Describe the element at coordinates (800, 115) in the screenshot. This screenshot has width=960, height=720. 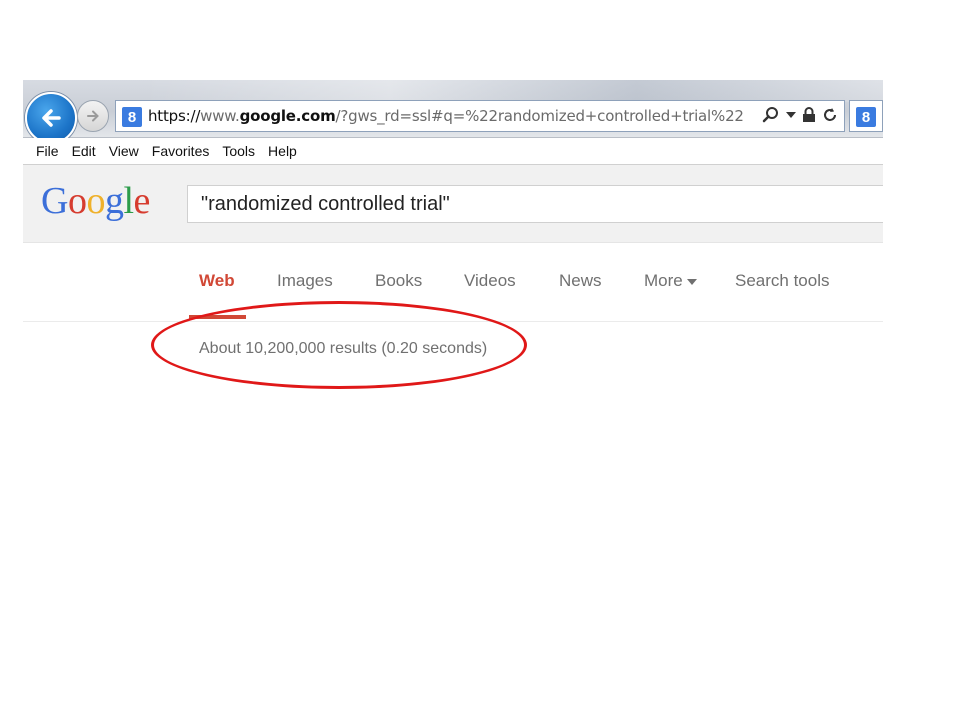
I see `address-bar-icons` at that location.